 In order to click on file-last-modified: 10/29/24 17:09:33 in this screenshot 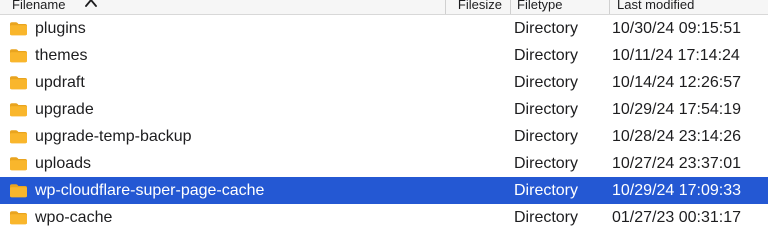, I will do `click(677, 190)`.